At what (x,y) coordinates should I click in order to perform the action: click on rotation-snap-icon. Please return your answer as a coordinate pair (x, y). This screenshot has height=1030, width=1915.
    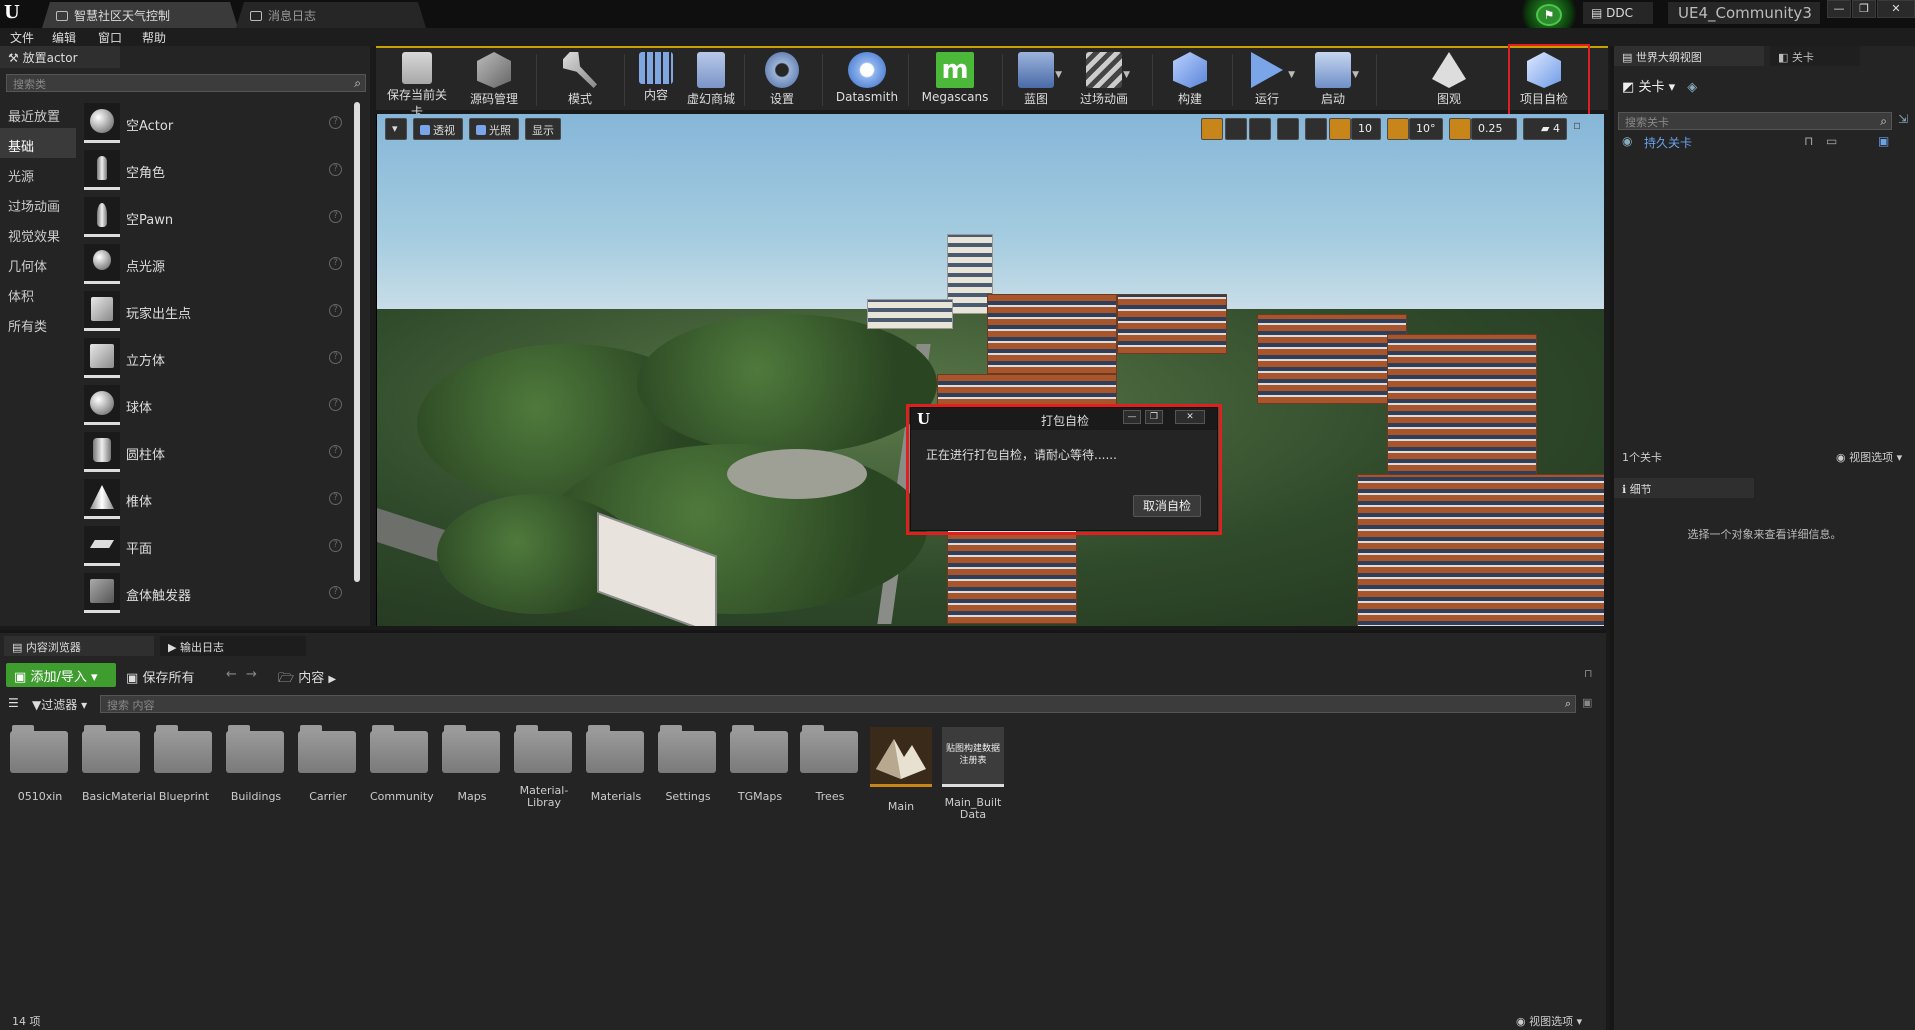
    Looking at the image, I should click on (1398, 129).